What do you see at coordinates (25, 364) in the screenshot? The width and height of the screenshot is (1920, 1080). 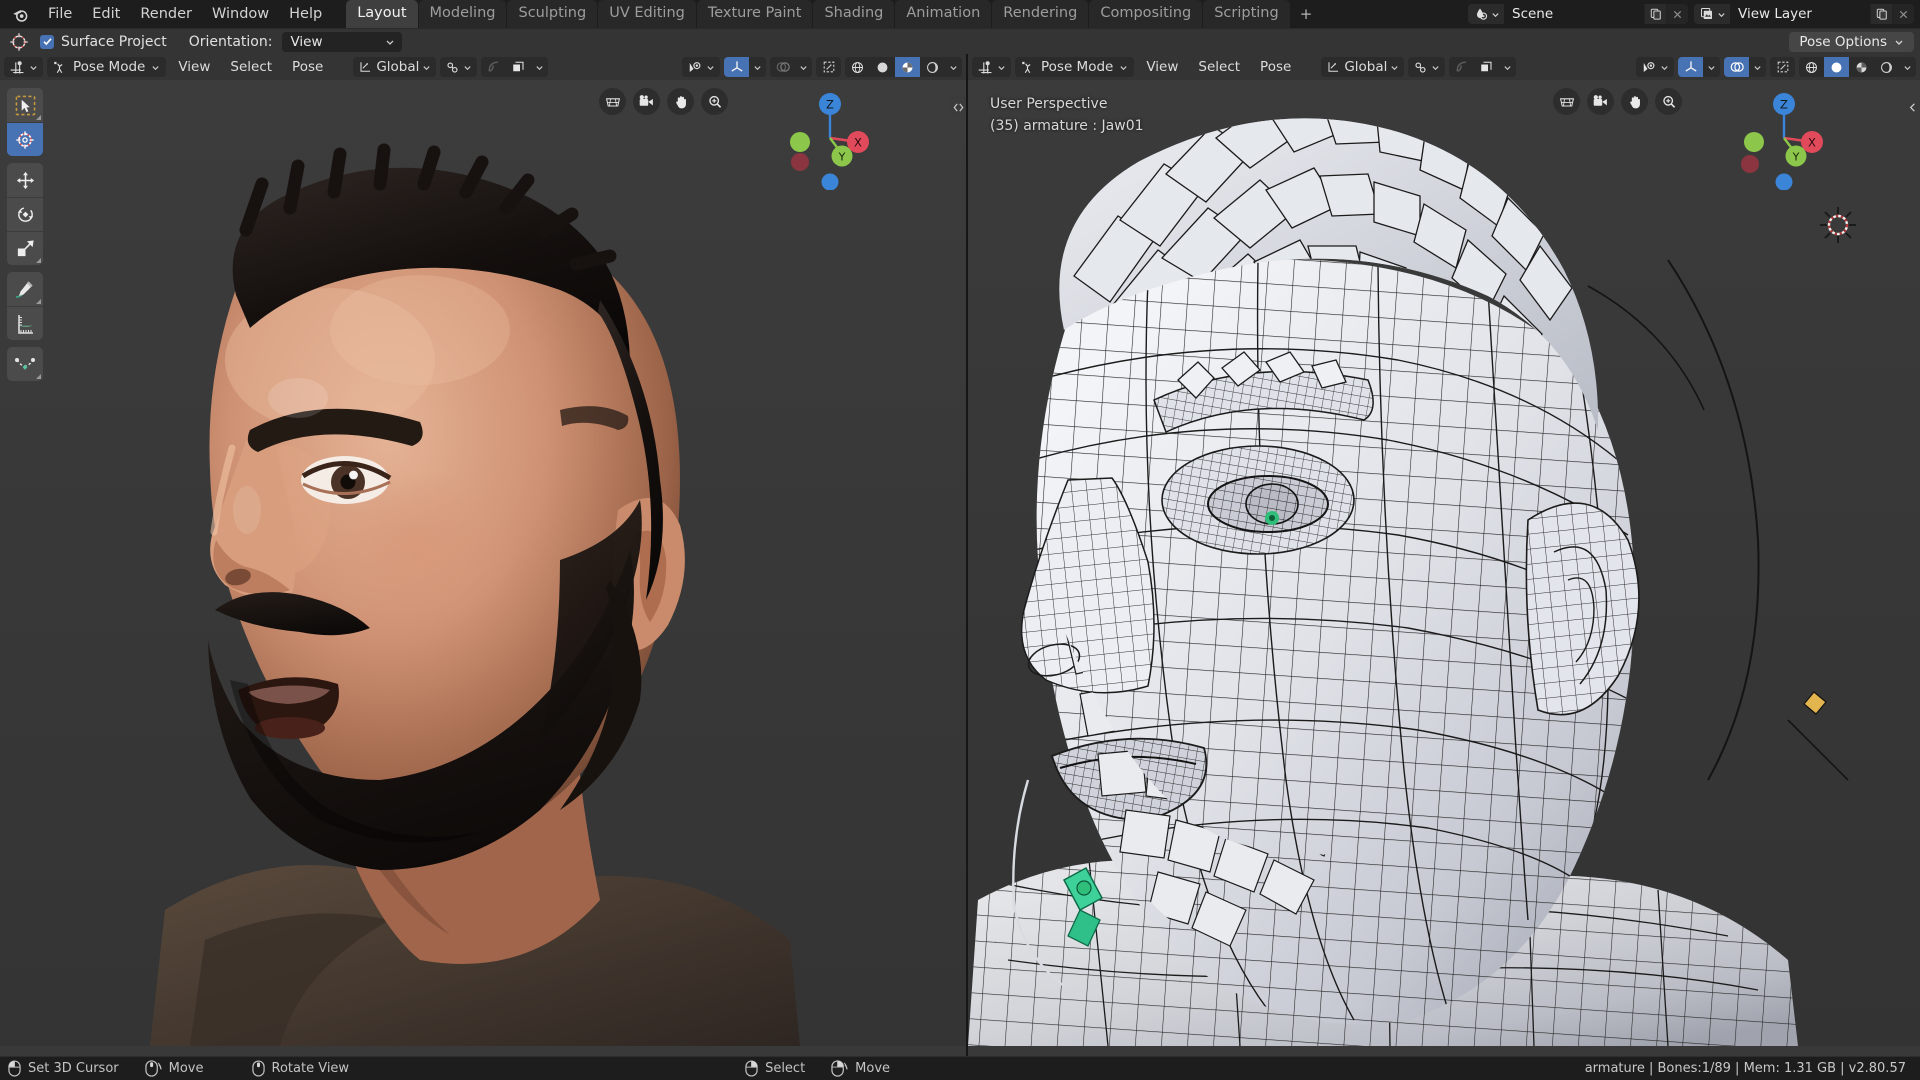 I see `bone-envelope-tool` at bounding box center [25, 364].